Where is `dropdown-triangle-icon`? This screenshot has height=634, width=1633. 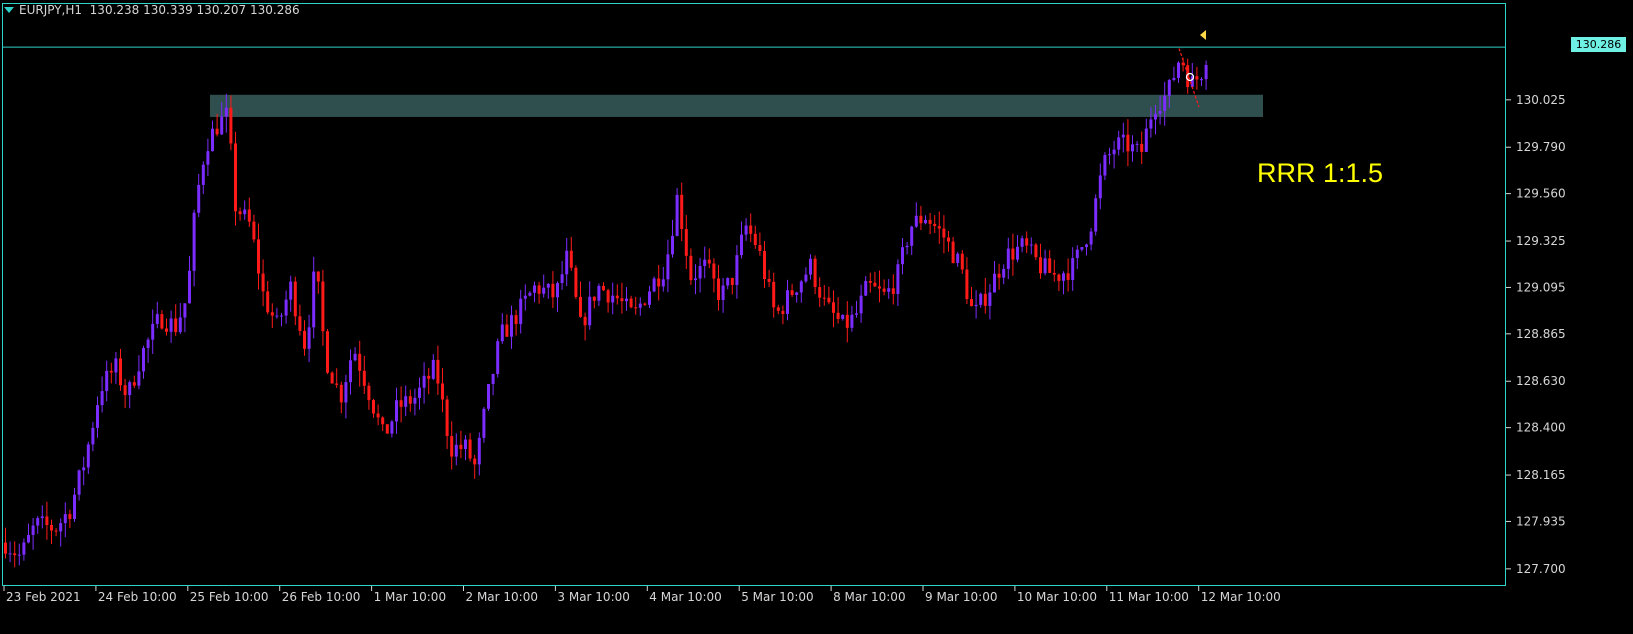 dropdown-triangle-icon is located at coordinates (9, 10).